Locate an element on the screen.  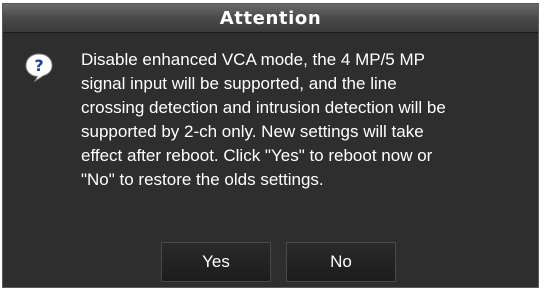
dialog-title: Attention is located at coordinates (270, 18).